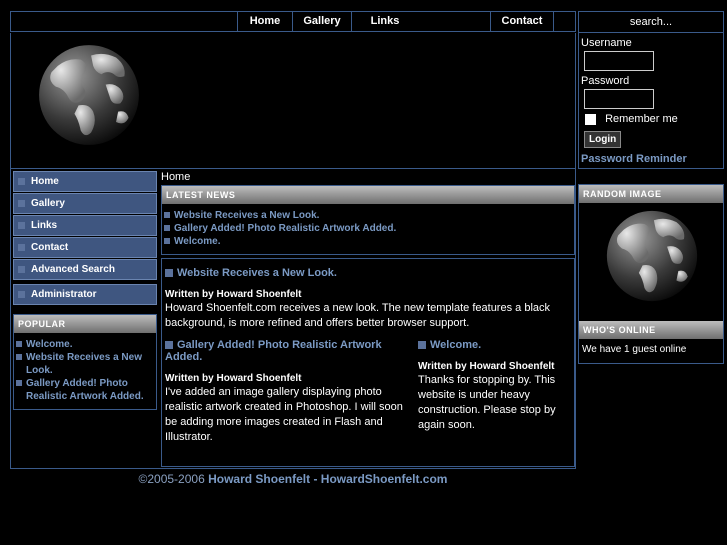 The height and width of the screenshot is (545, 727). What do you see at coordinates (85, 344) in the screenshot?
I see `popular-item: Welcome.` at bounding box center [85, 344].